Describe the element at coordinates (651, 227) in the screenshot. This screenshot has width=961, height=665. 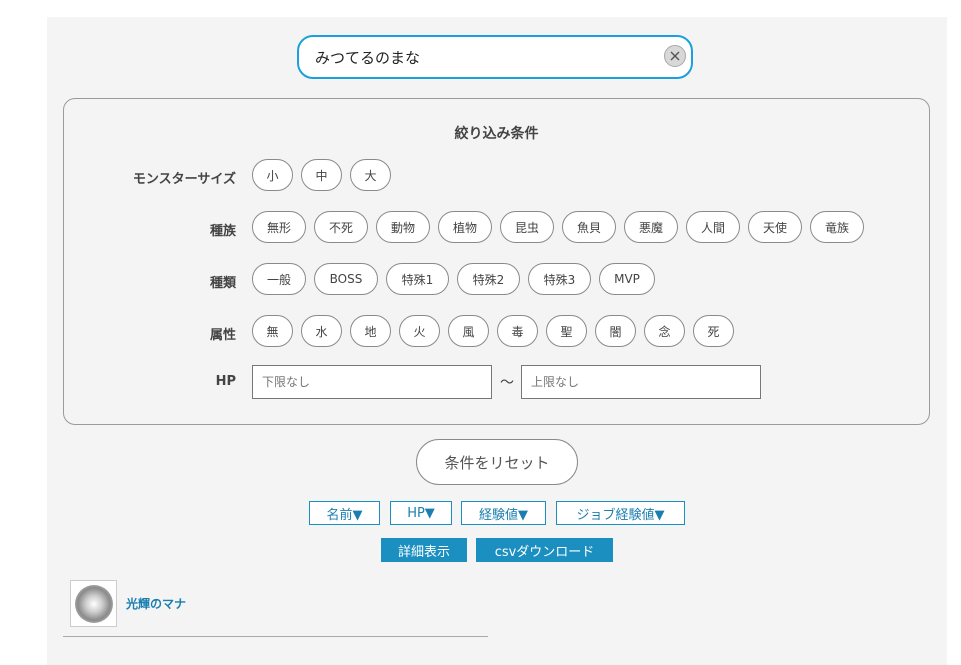
I see `race-chip: 悪魔` at that location.